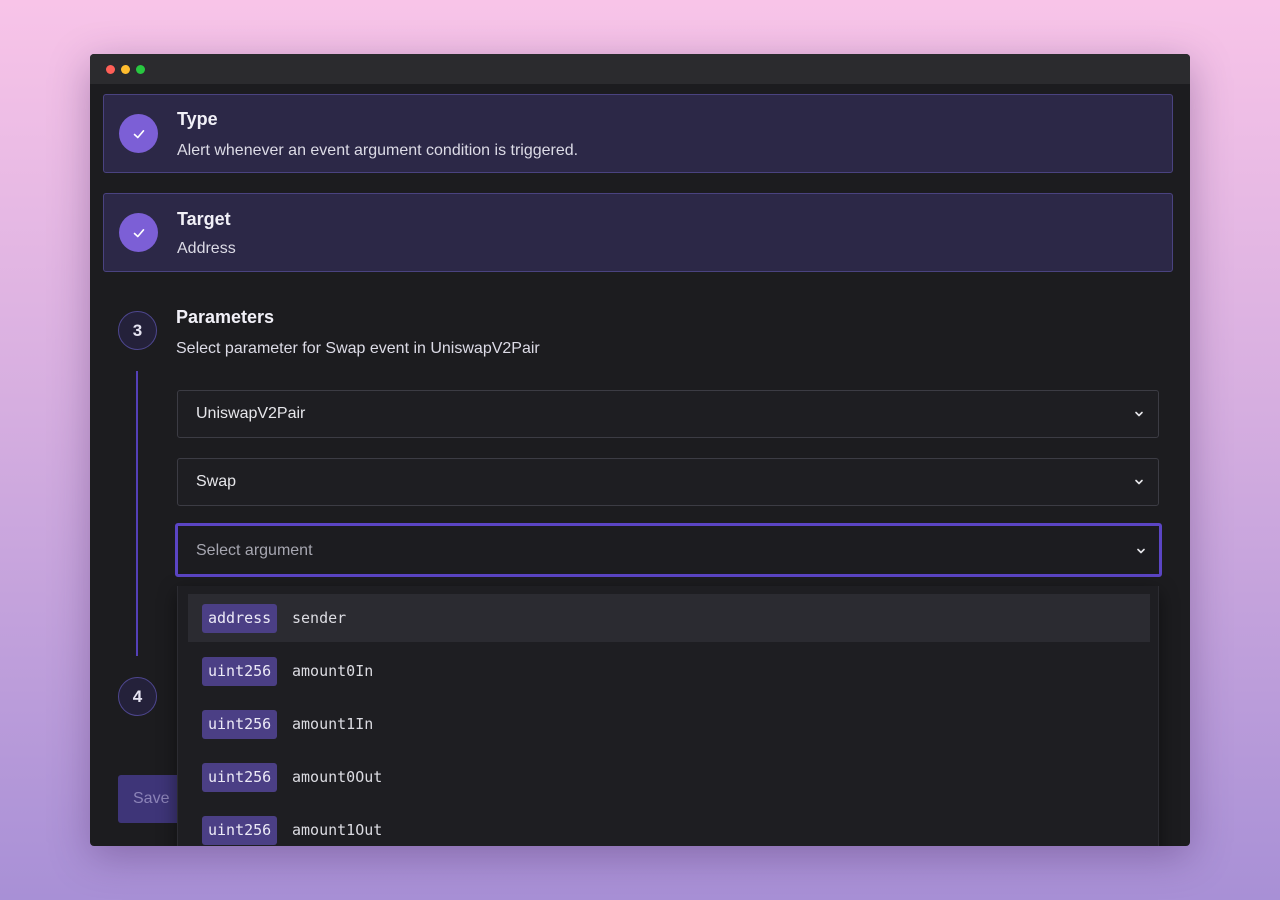  Describe the element at coordinates (668, 482) in the screenshot. I see `event-select: Swap` at that location.